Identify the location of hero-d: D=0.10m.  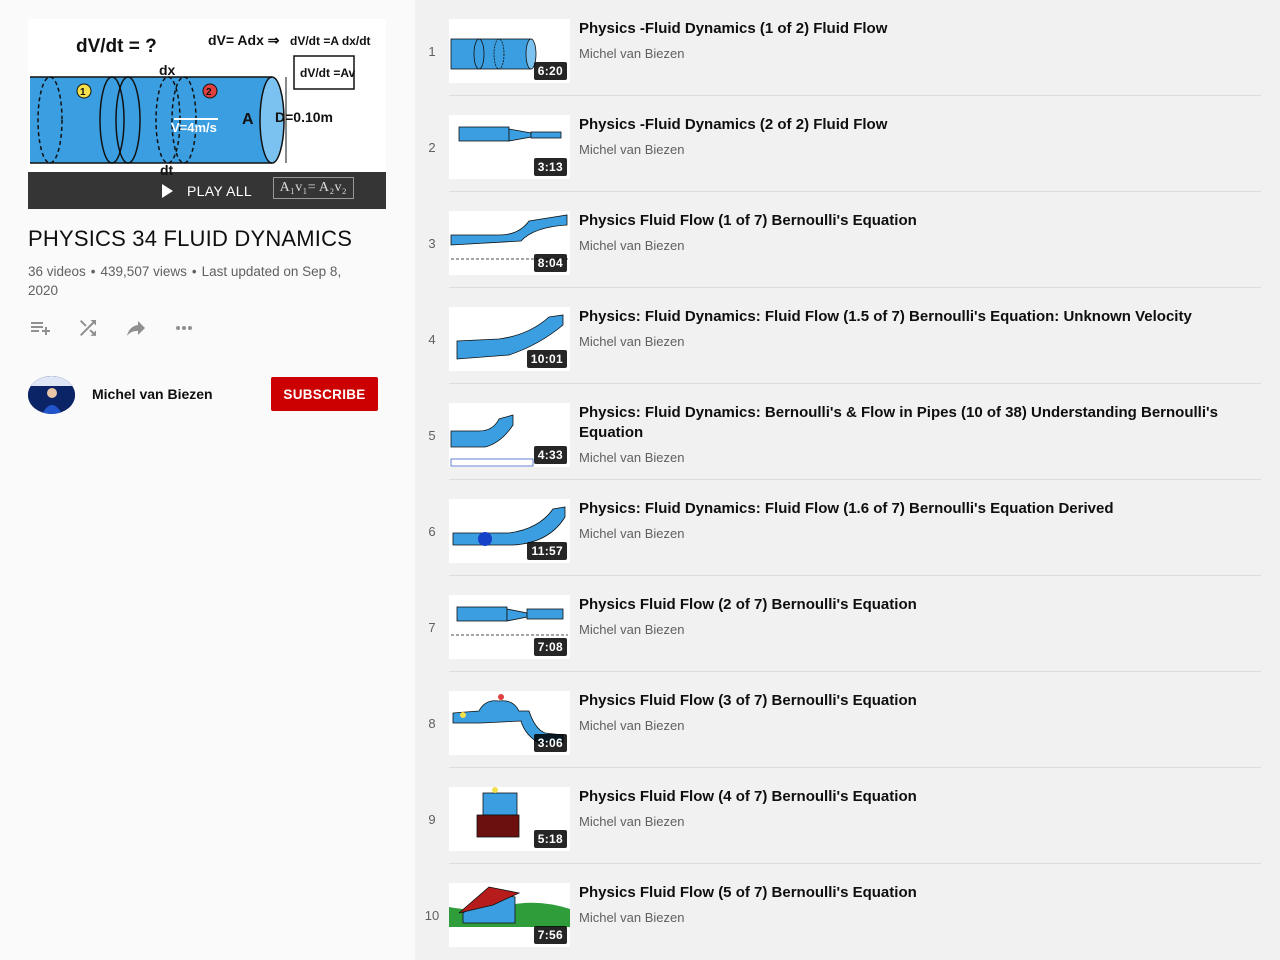
(304, 117).